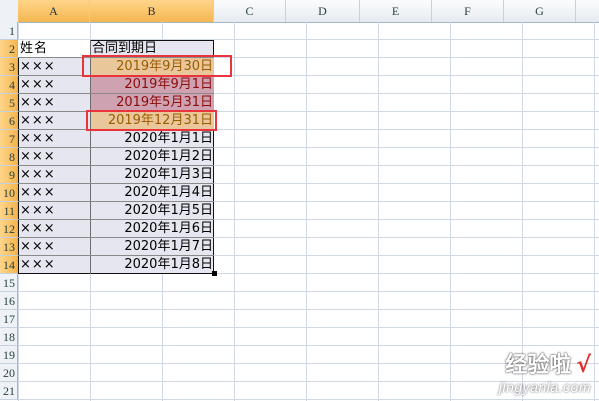  What do you see at coordinates (9, 103) in the screenshot?
I see `row-header-5: 5` at bounding box center [9, 103].